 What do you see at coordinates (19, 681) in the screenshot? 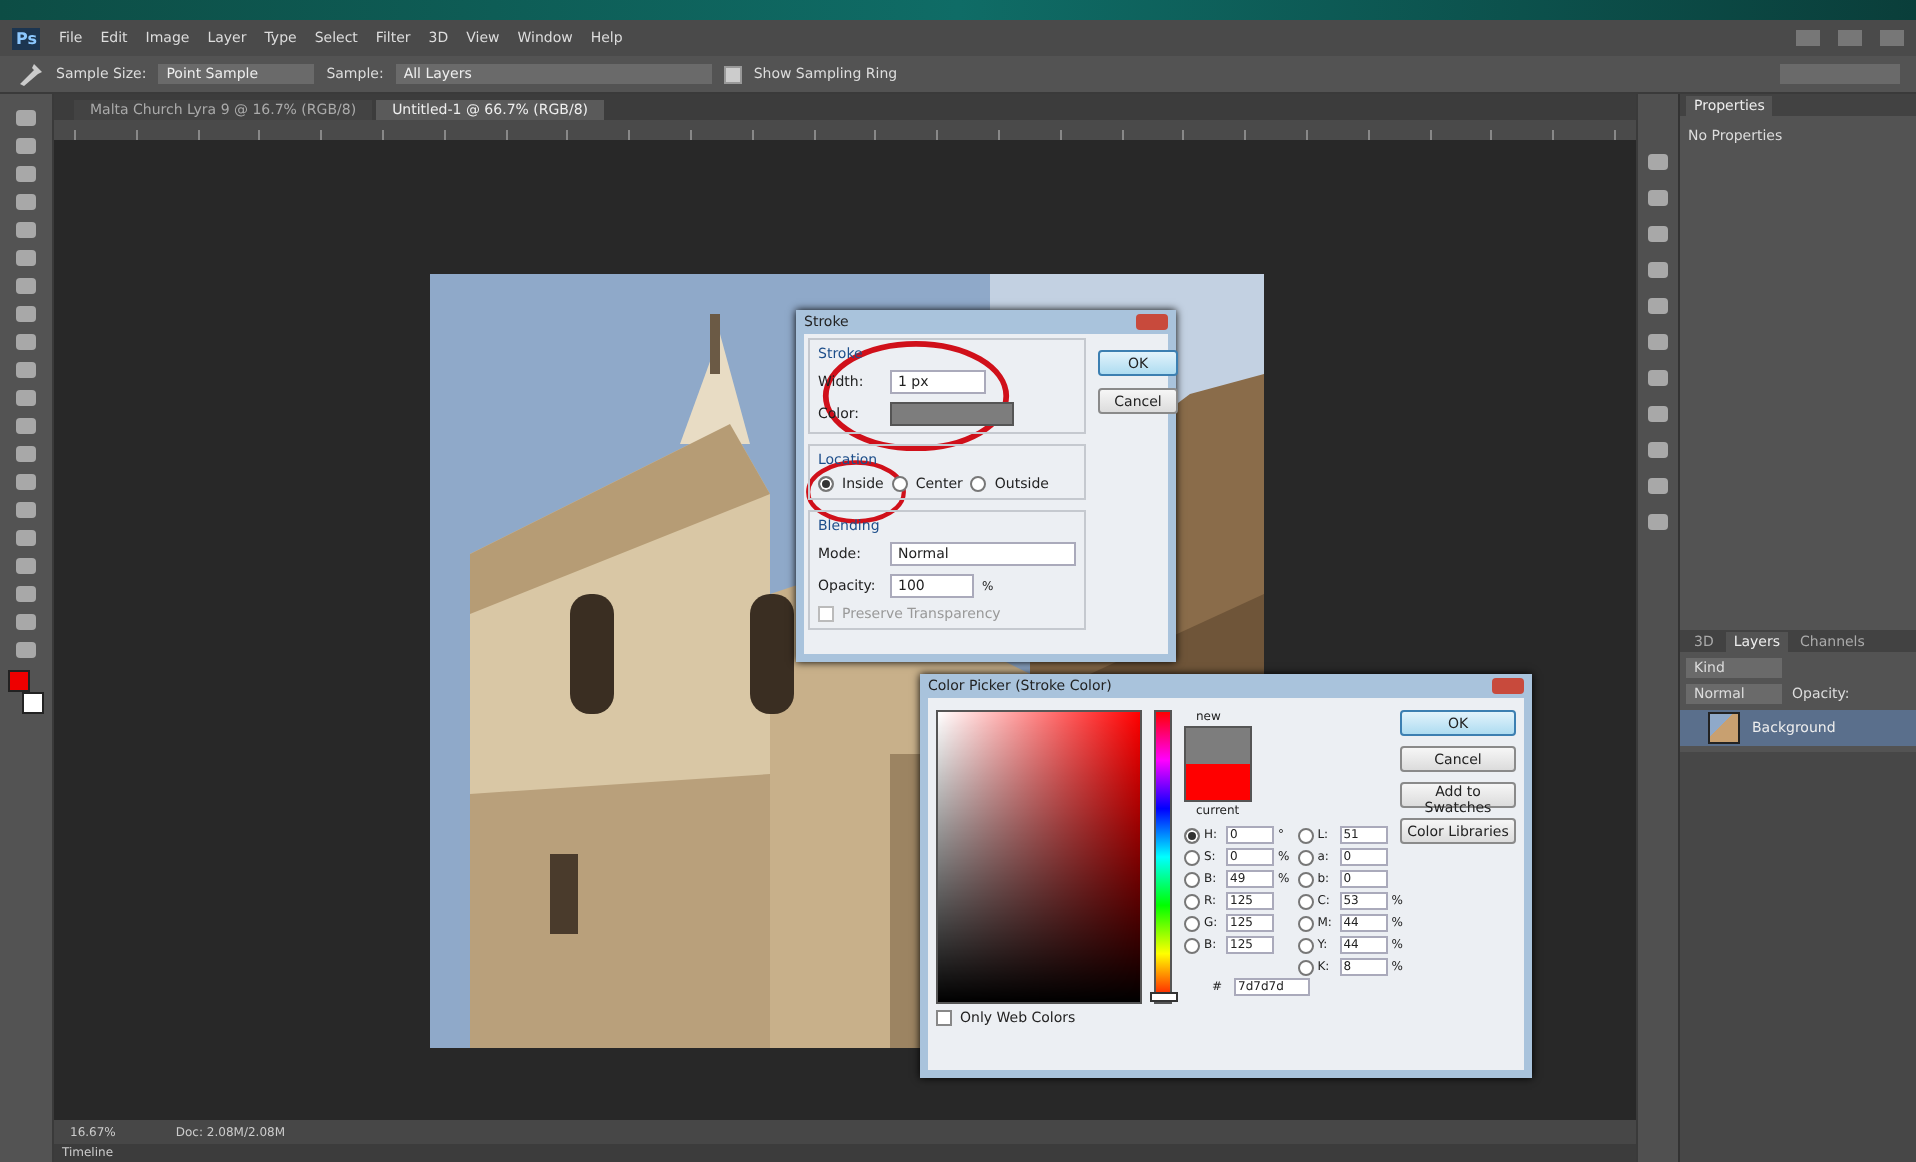
I see `foreground-swatch` at bounding box center [19, 681].